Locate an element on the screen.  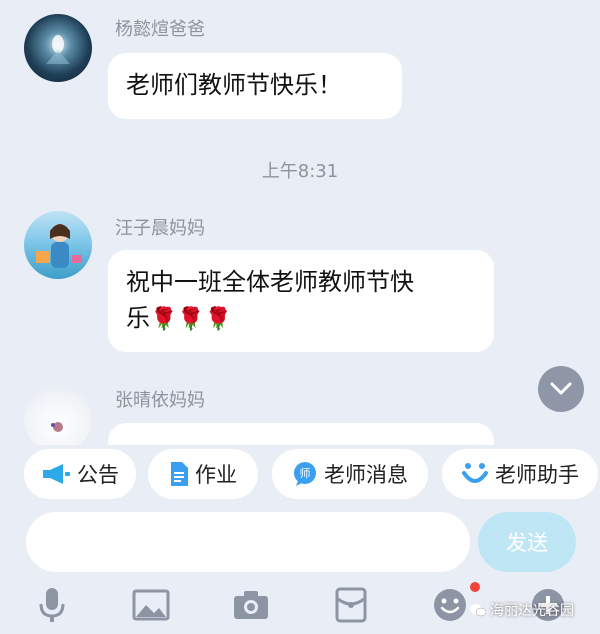
message-bubble: 老师们教师节快乐！ is located at coordinates (255, 86).